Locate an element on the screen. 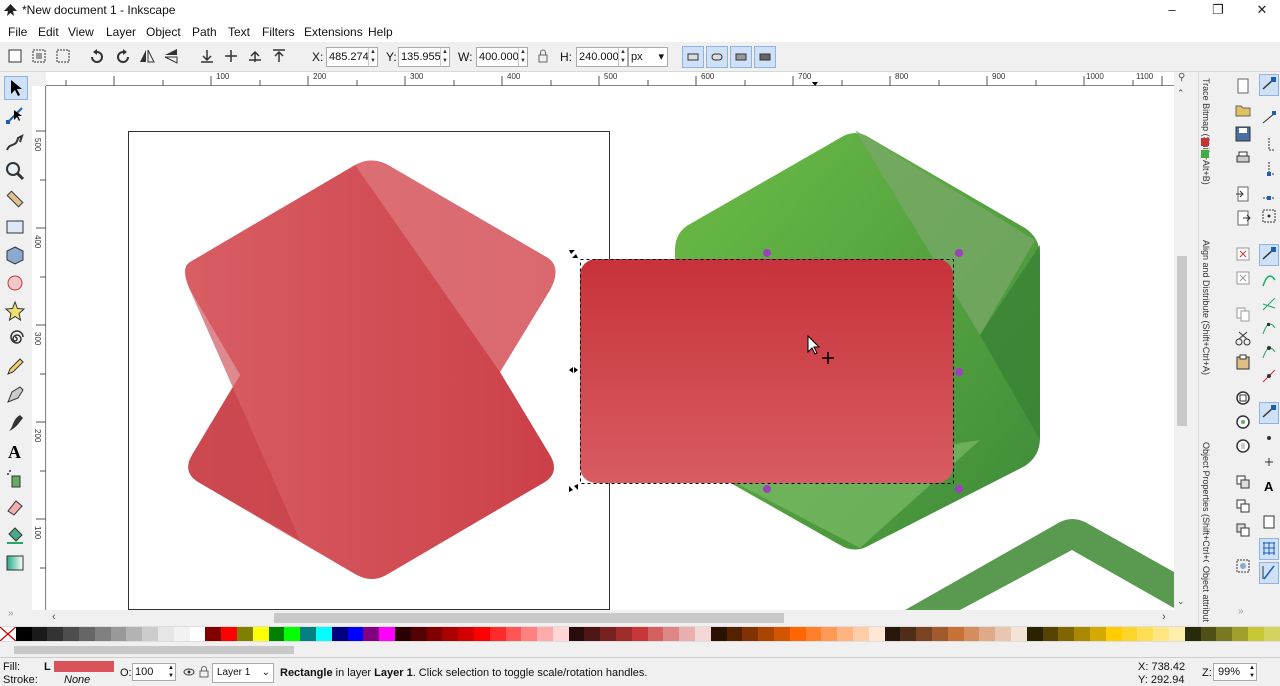 The image size is (1280, 686). open-folder-icon is located at coordinates (1243, 110).